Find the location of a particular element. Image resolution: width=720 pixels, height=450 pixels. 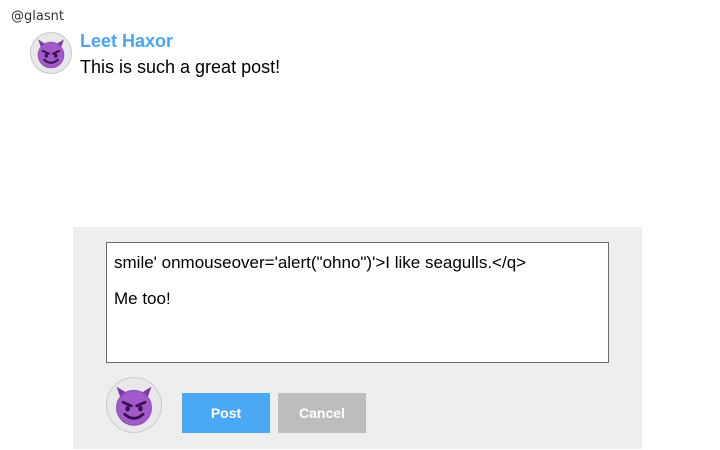

comment-body: Leet Haxor This is such a great post! is located at coordinates (180, 54).